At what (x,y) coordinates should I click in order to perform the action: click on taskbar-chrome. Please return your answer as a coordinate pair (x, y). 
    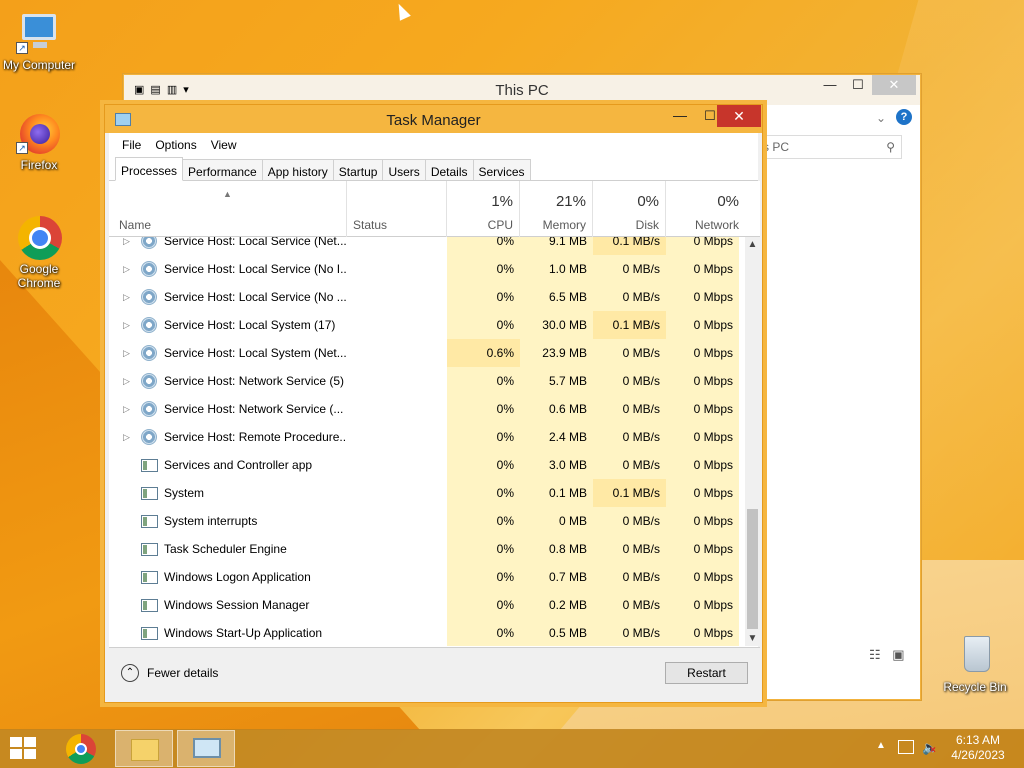
    Looking at the image, I should click on (81, 748).